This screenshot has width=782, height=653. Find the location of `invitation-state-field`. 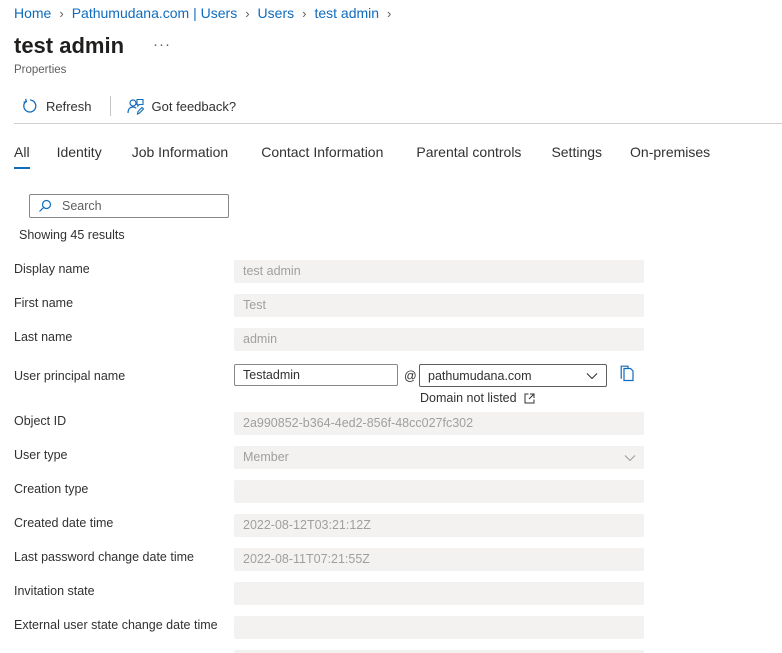

invitation-state-field is located at coordinates (439, 593).